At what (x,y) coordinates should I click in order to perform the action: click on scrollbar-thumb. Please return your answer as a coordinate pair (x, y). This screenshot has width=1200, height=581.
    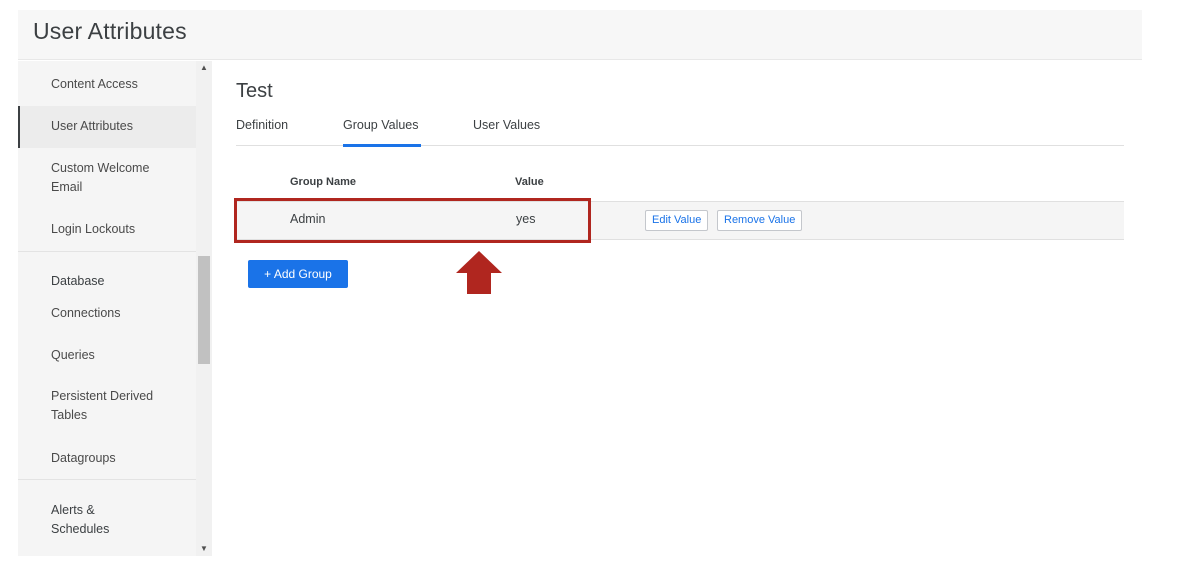
    Looking at the image, I should click on (204, 310).